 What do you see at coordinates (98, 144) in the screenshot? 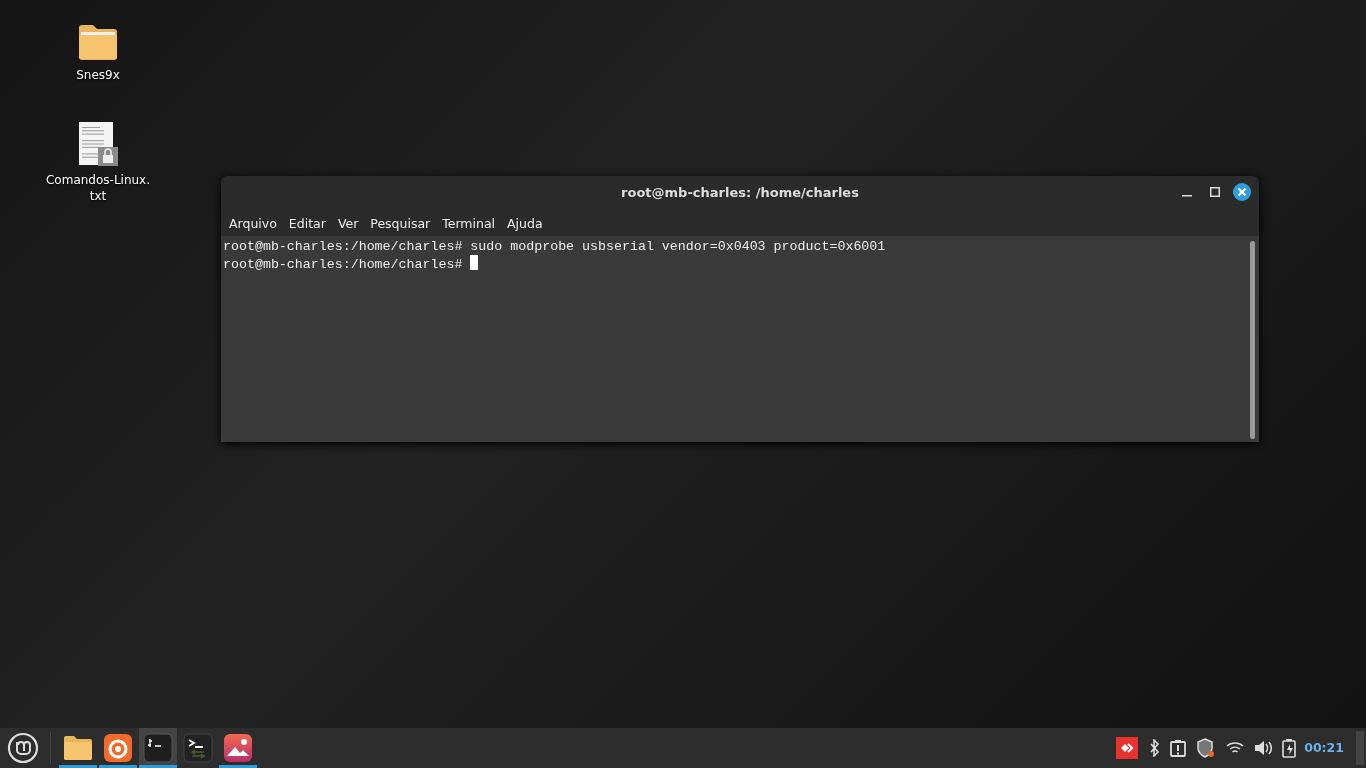
I see `locked-text-file-icon` at bounding box center [98, 144].